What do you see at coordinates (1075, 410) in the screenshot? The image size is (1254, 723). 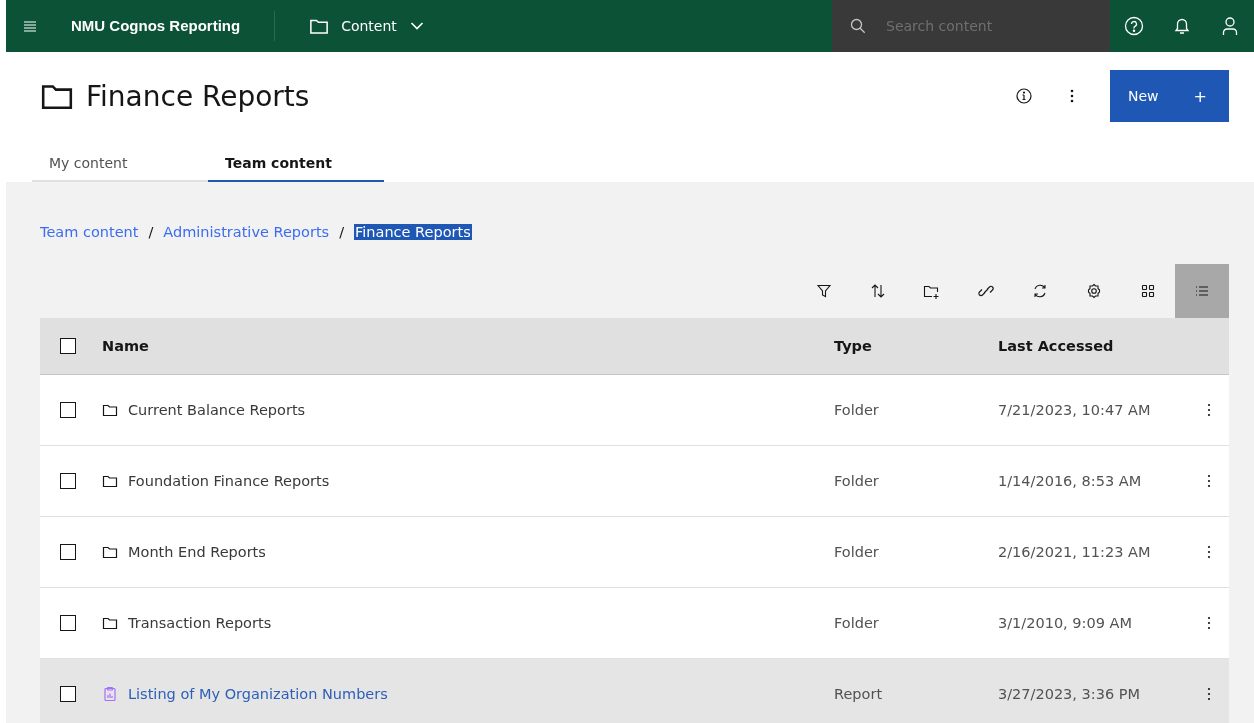 I see `date-cell-text: 7/21/2023, 10:47 AM` at bounding box center [1075, 410].